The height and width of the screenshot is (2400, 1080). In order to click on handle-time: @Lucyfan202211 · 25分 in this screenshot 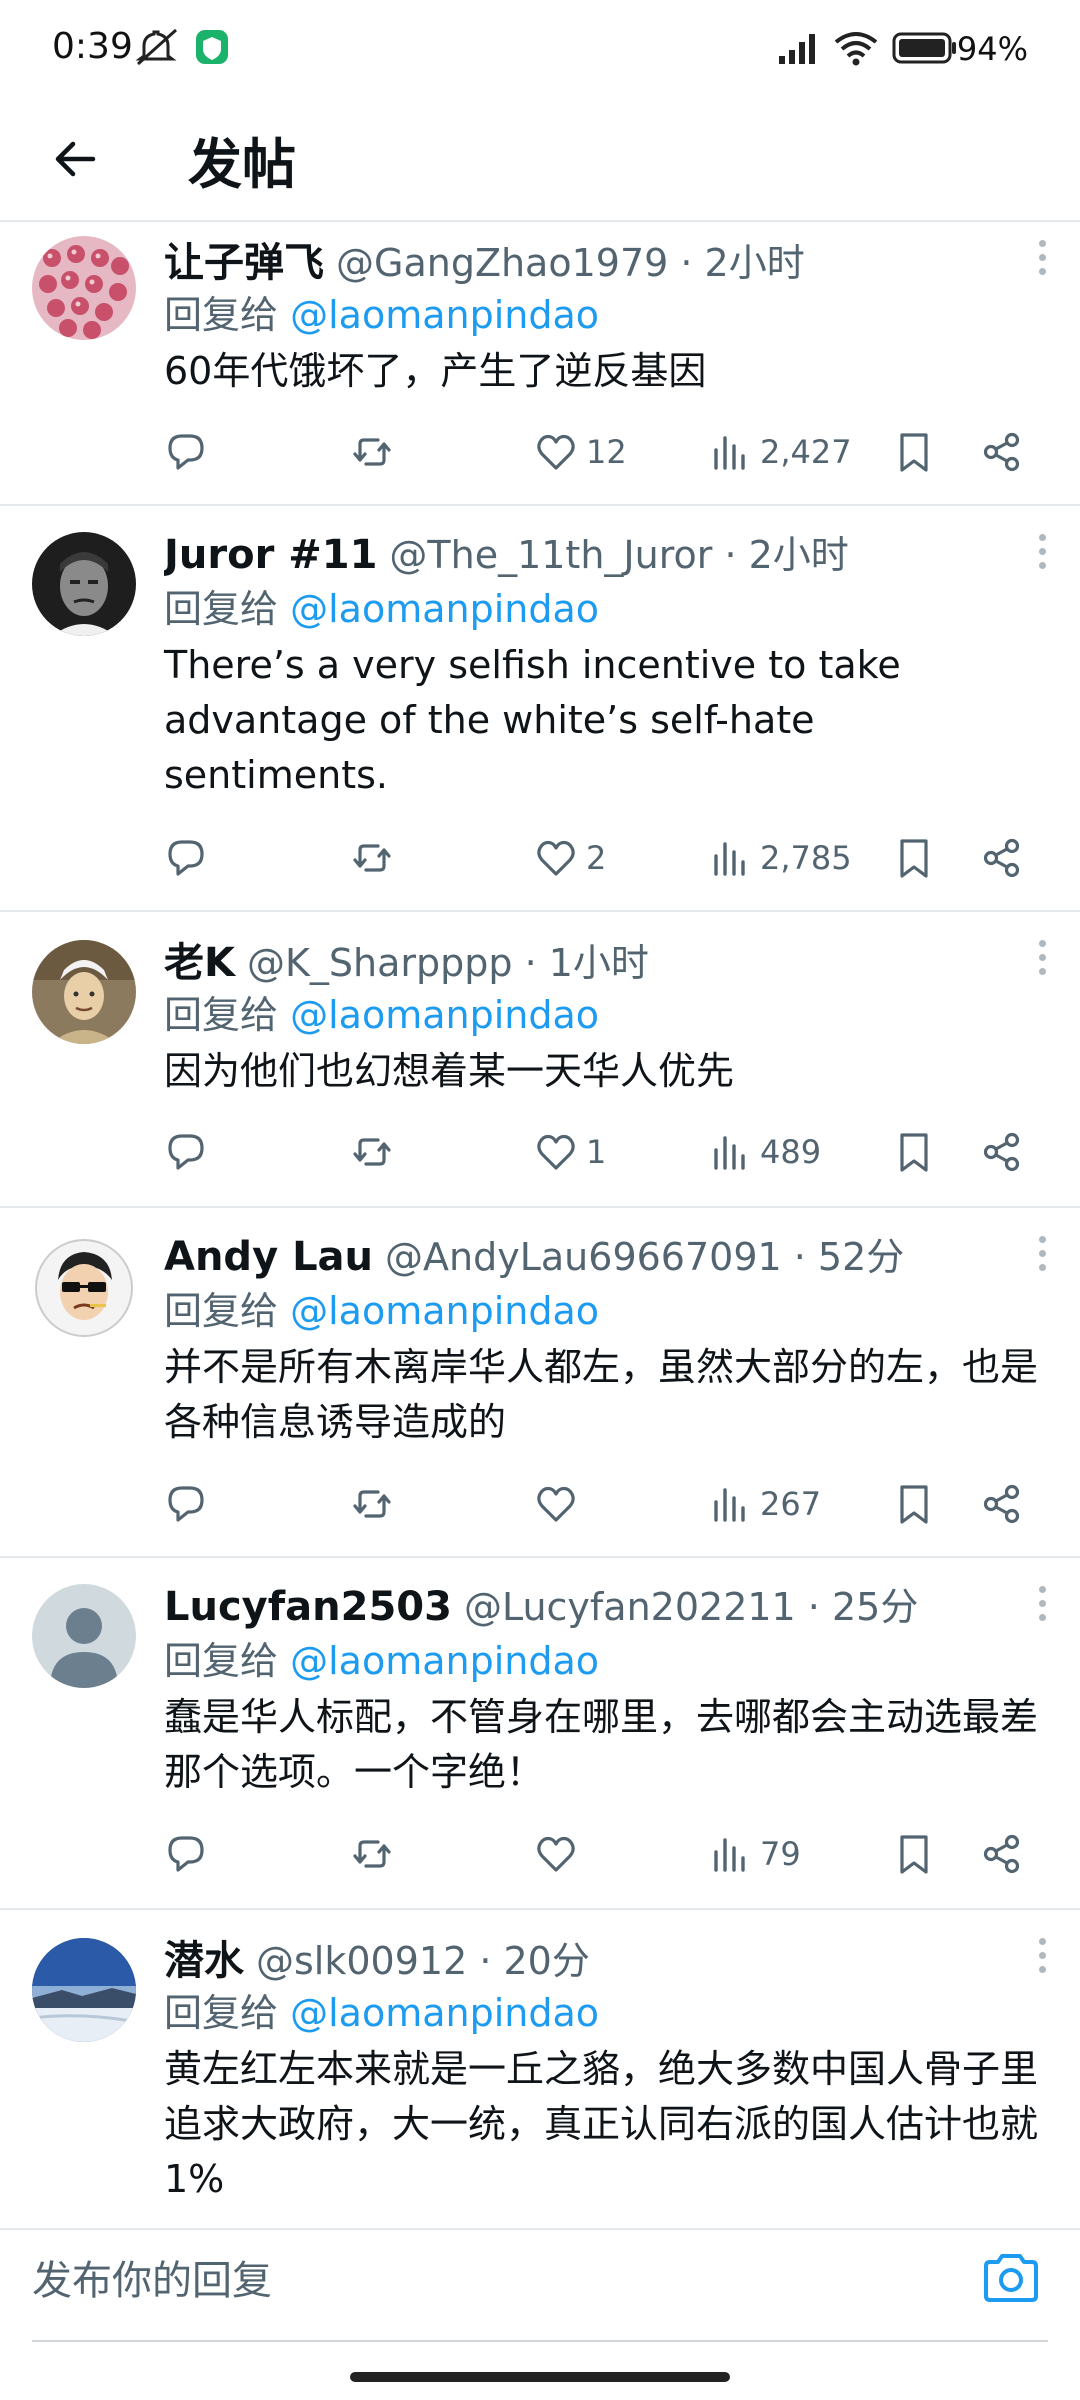, I will do `click(691, 1607)`.